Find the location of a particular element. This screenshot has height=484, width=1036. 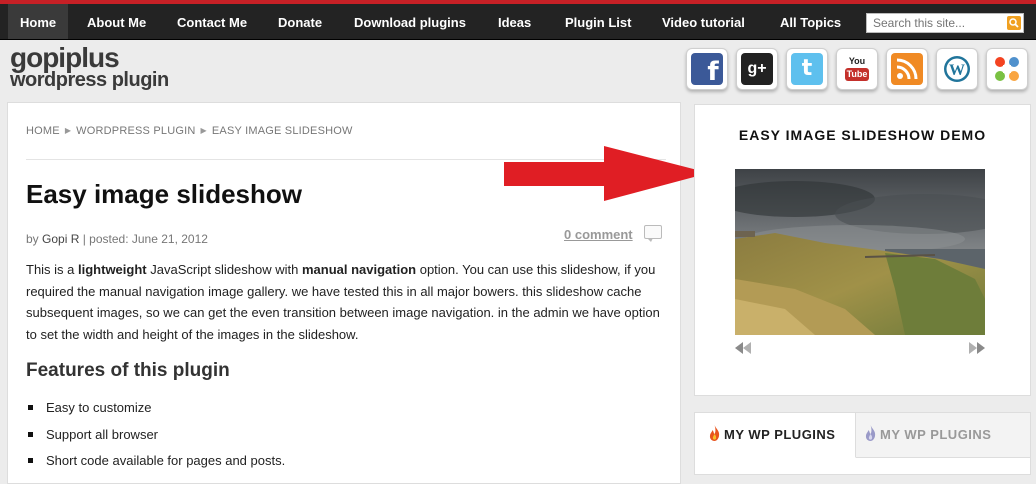

search-input is located at coordinates (938, 23).